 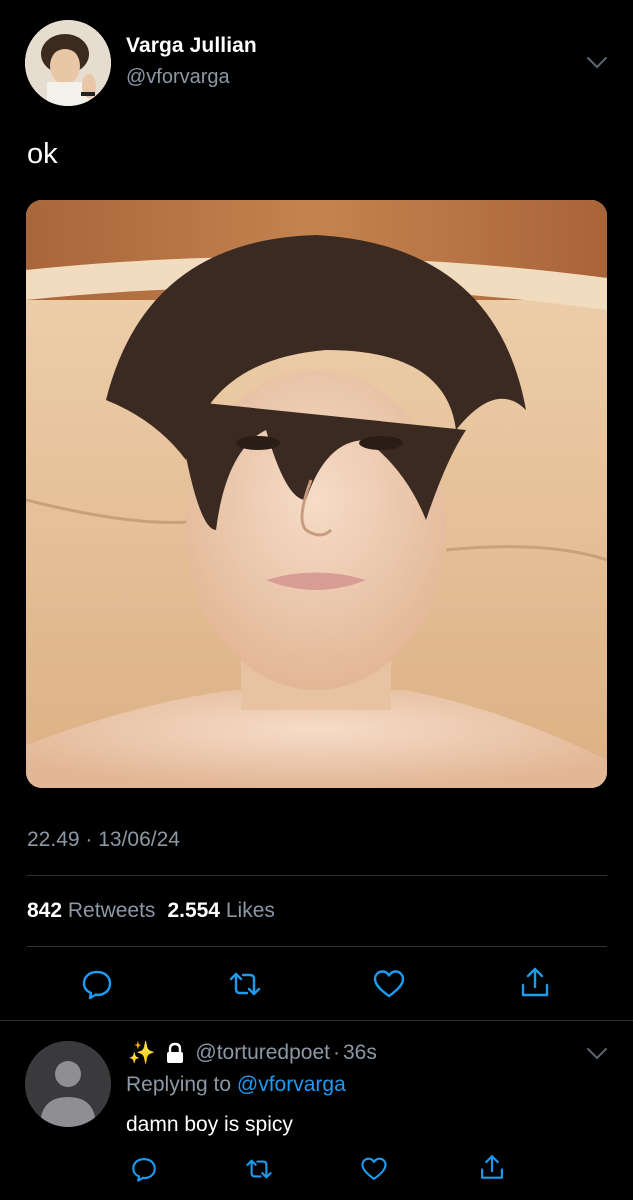 What do you see at coordinates (236, 1085) in the screenshot?
I see `replying-to: Replying to @vforvarga` at bounding box center [236, 1085].